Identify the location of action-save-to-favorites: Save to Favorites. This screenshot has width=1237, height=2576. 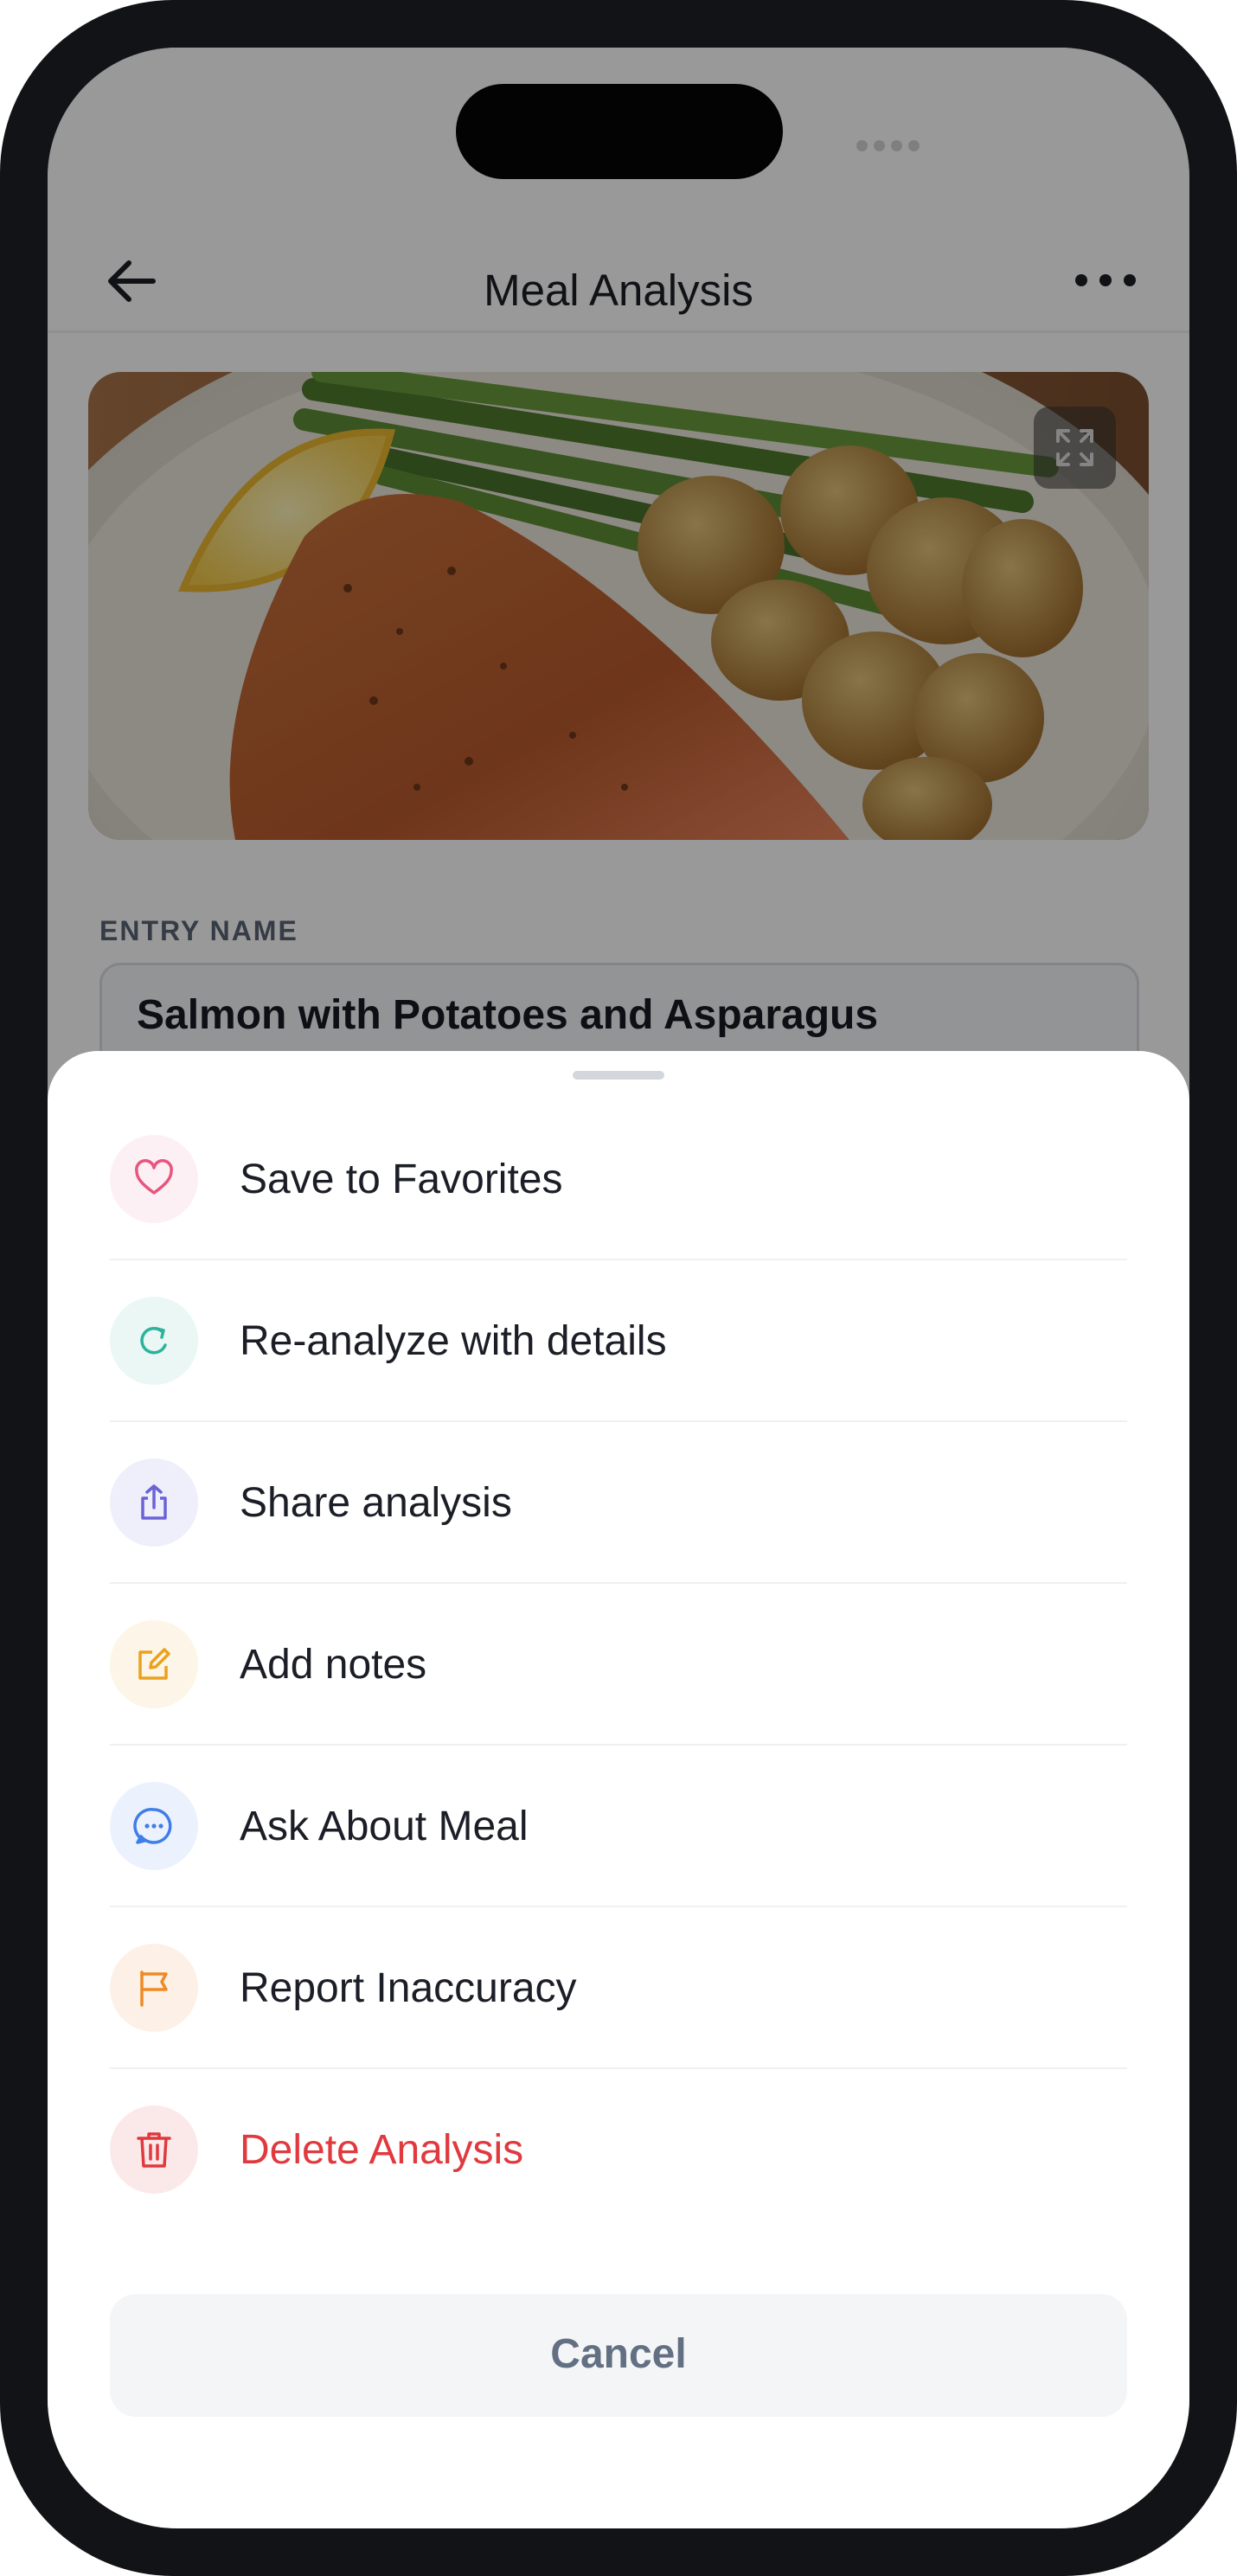
(618, 1179).